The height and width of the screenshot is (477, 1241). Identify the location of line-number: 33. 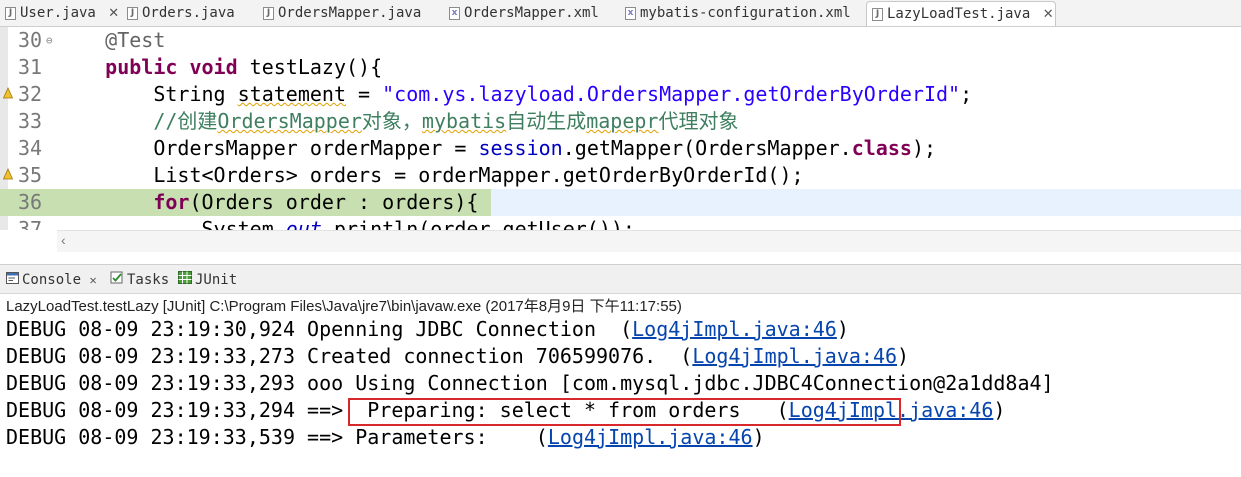
(30, 121).